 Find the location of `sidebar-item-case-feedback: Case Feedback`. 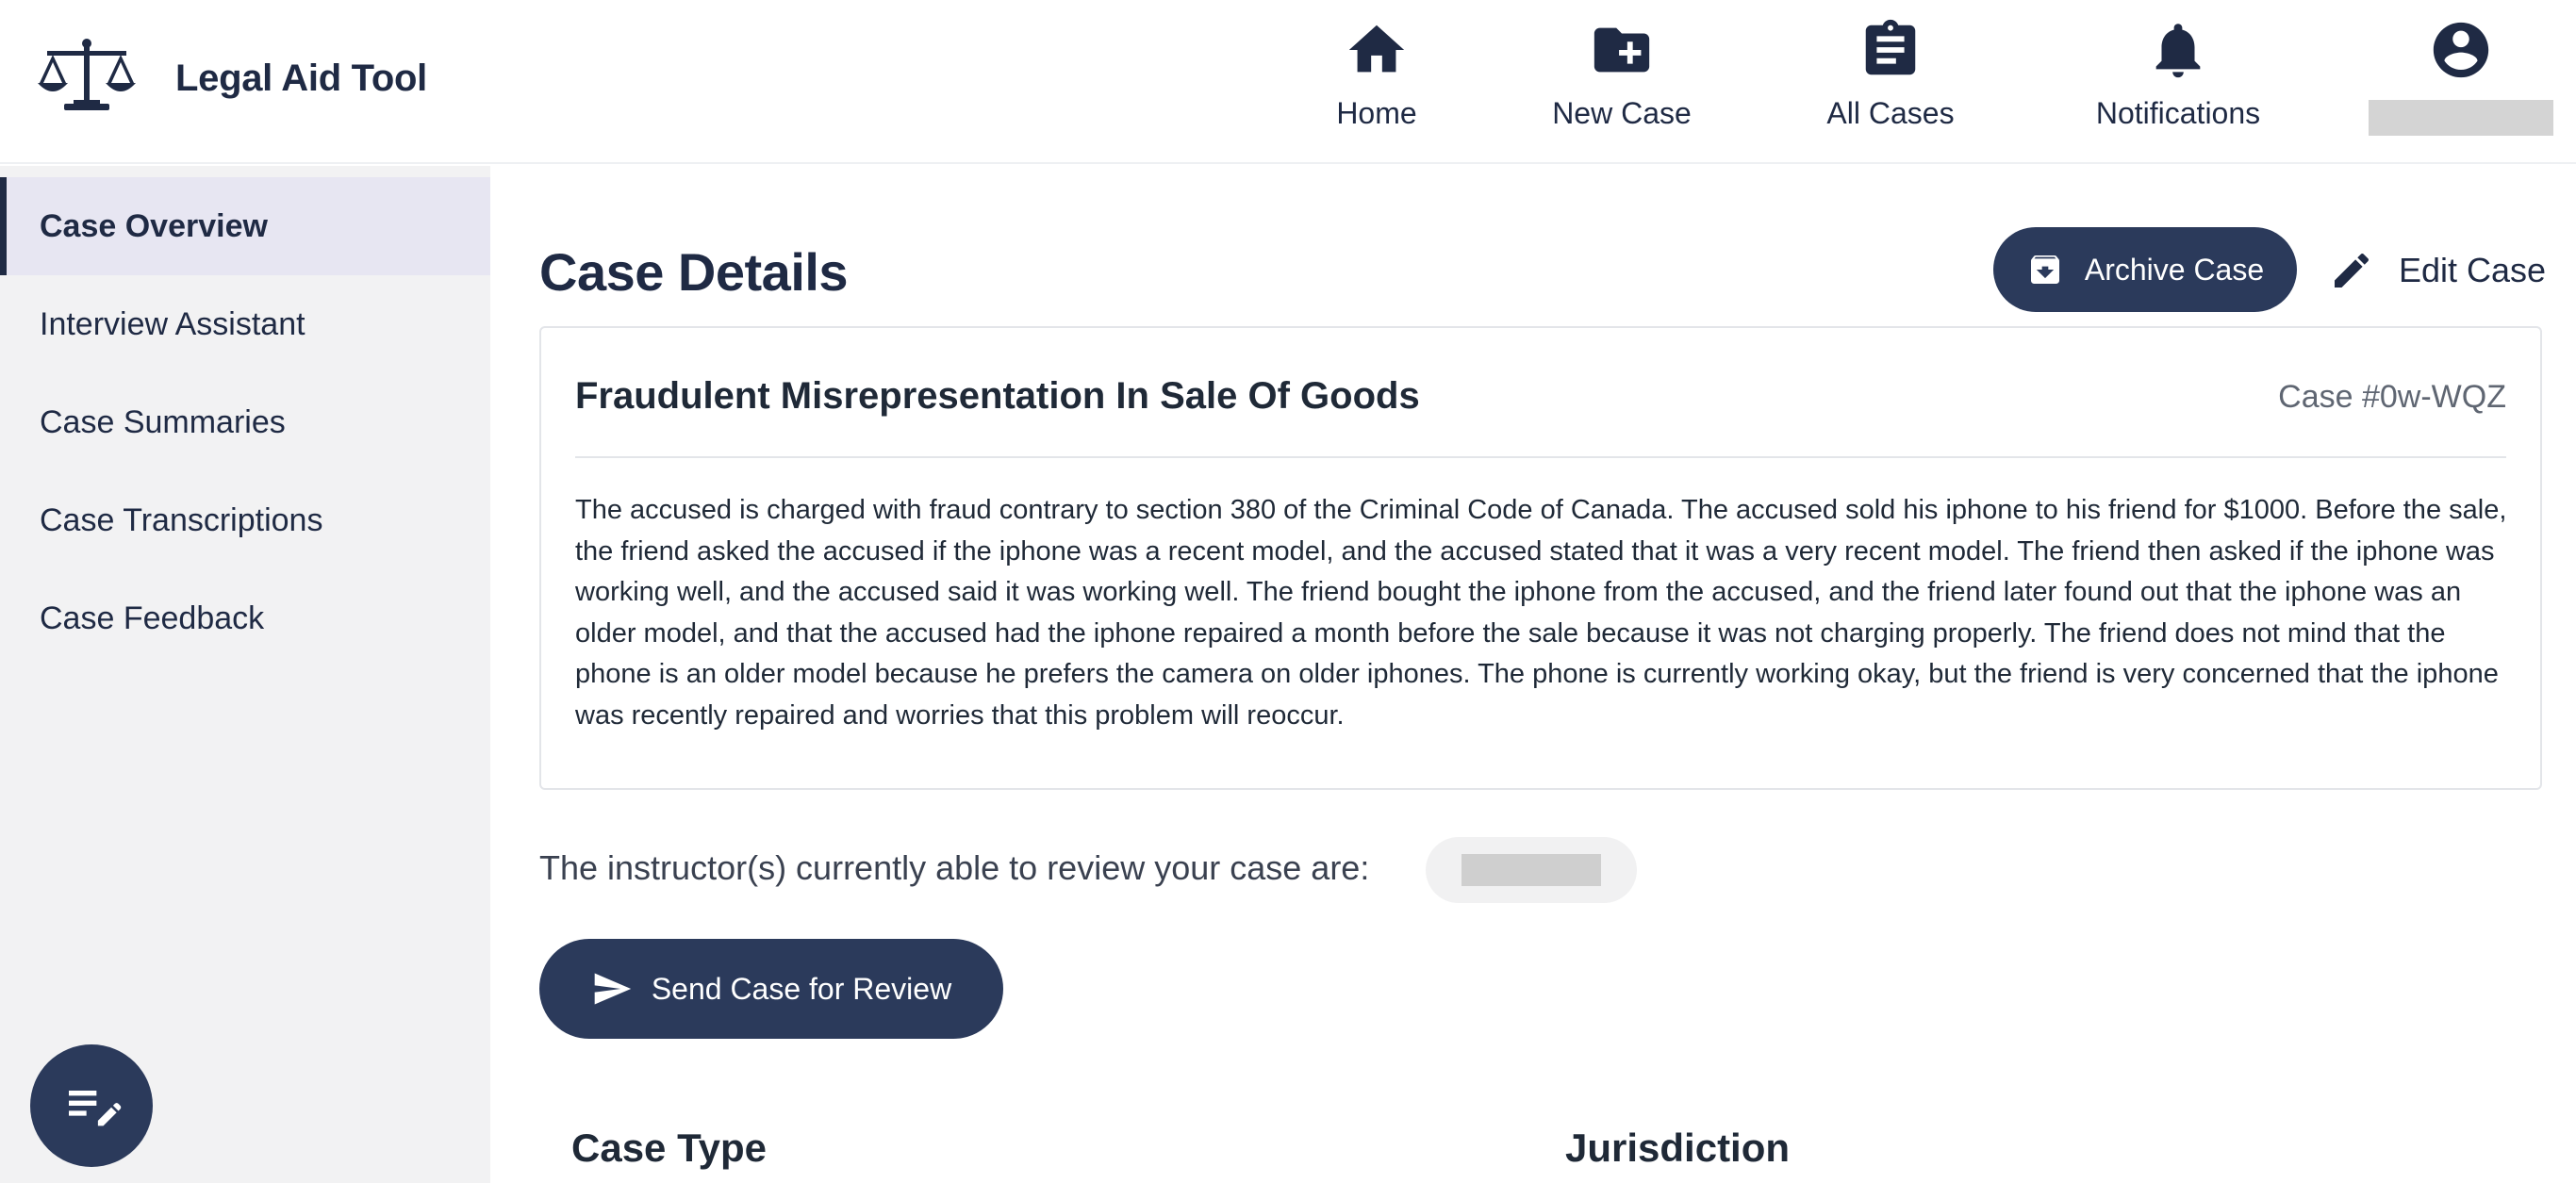

sidebar-item-case-feedback: Case Feedback is located at coordinates (245, 618).